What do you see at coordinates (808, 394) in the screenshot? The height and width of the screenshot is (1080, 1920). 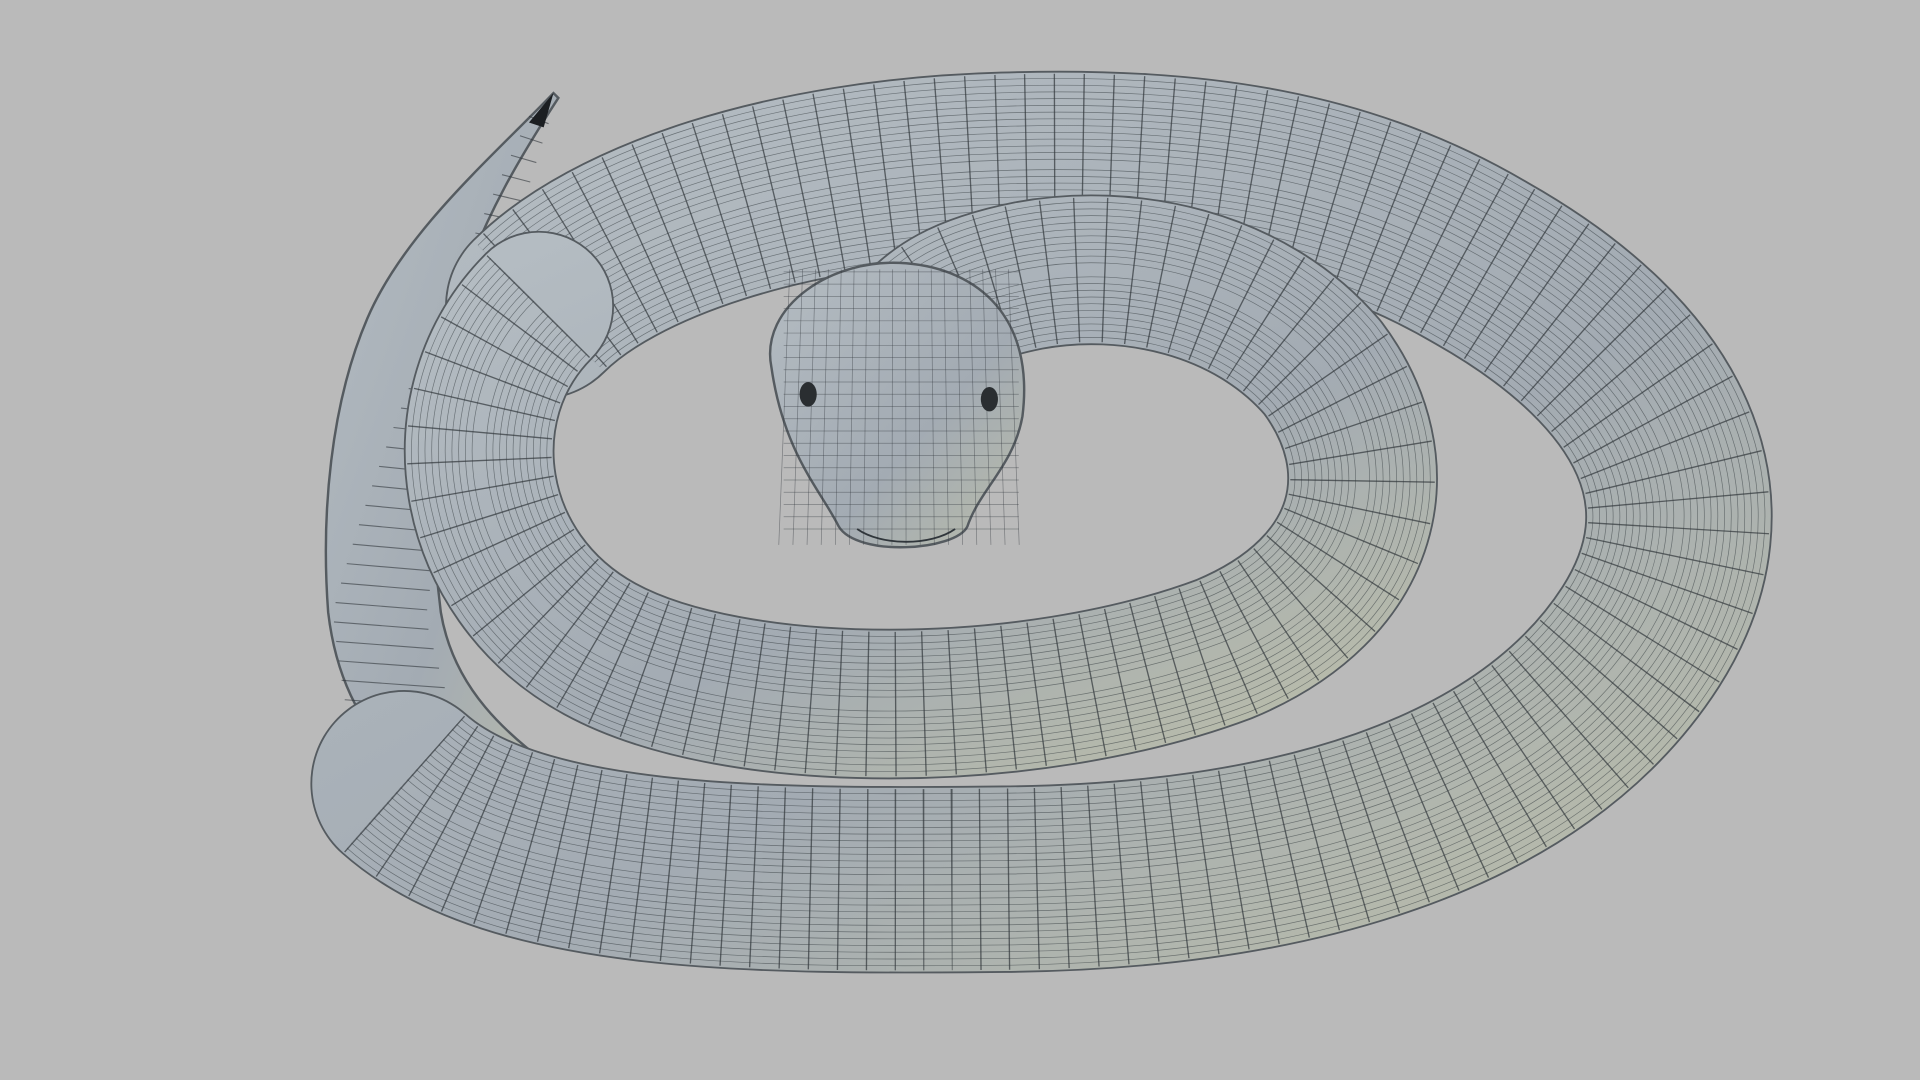 I see `left-eye` at bounding box center [808, 394].